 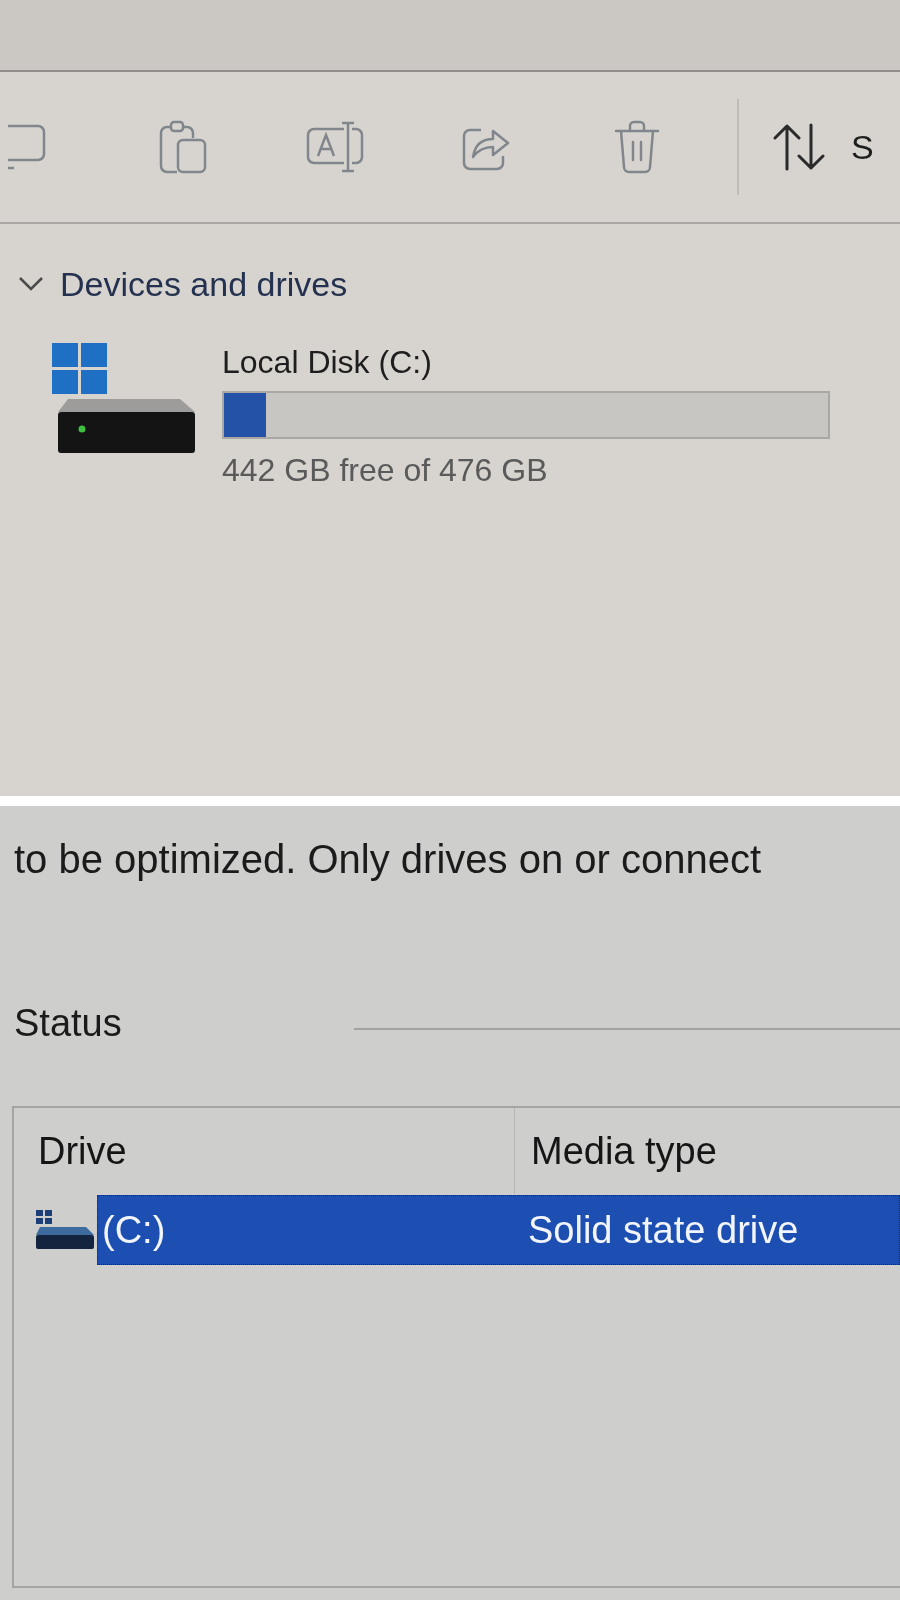 What do you see at coordinates (327, 362) in the screenshot?
I see `drive-name: Local Disk (C:)` at bounding box center [327, 362].